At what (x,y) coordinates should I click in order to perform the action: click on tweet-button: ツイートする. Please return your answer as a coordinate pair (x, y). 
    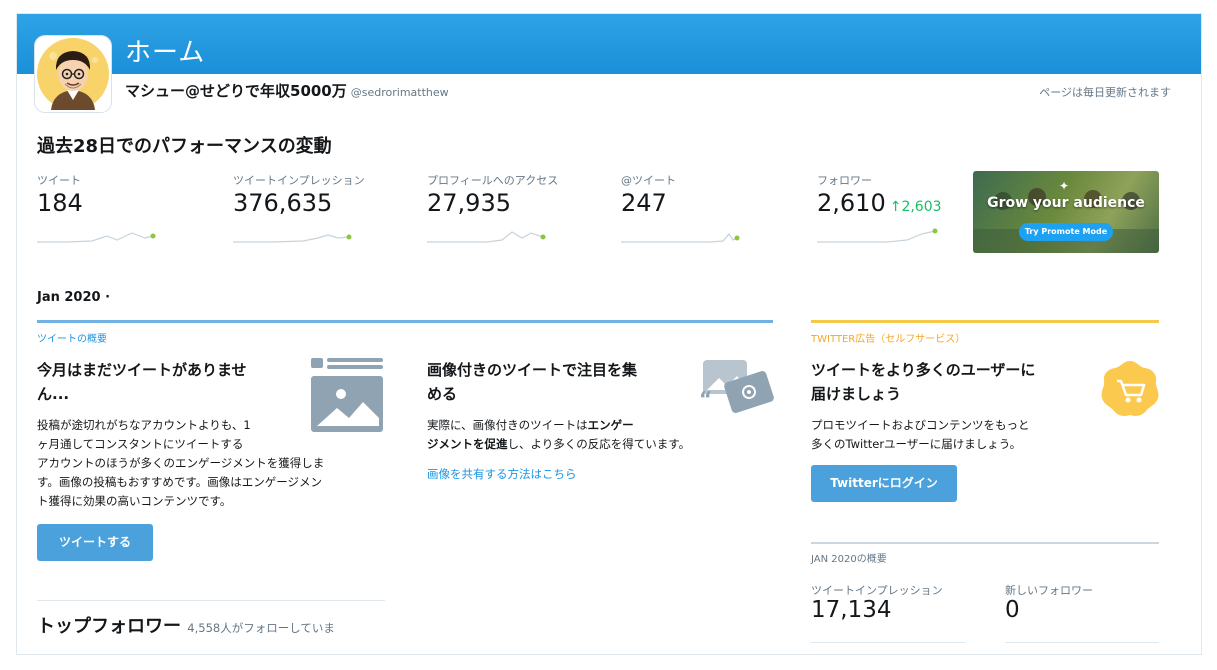
    Looking at the image, I should click on (95, 542).